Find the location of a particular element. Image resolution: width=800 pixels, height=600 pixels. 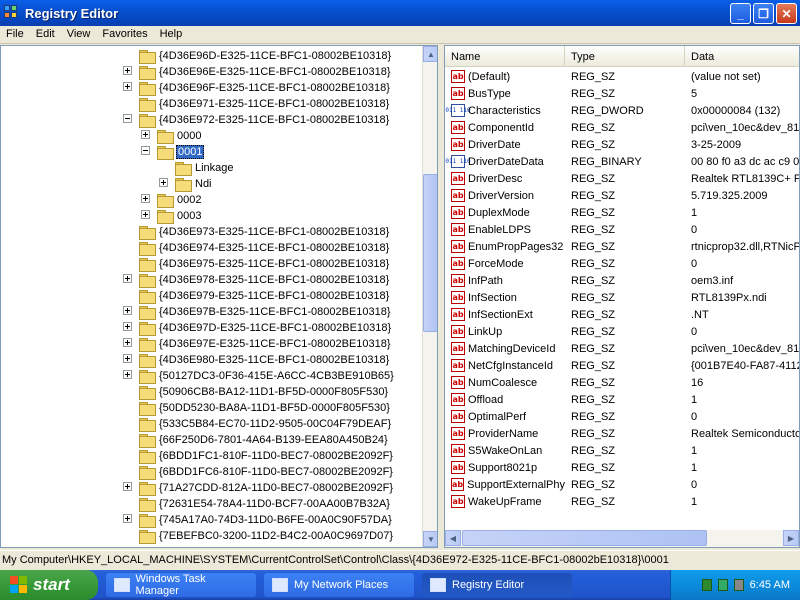

menu-file: File is located at coordinates (15, 34).